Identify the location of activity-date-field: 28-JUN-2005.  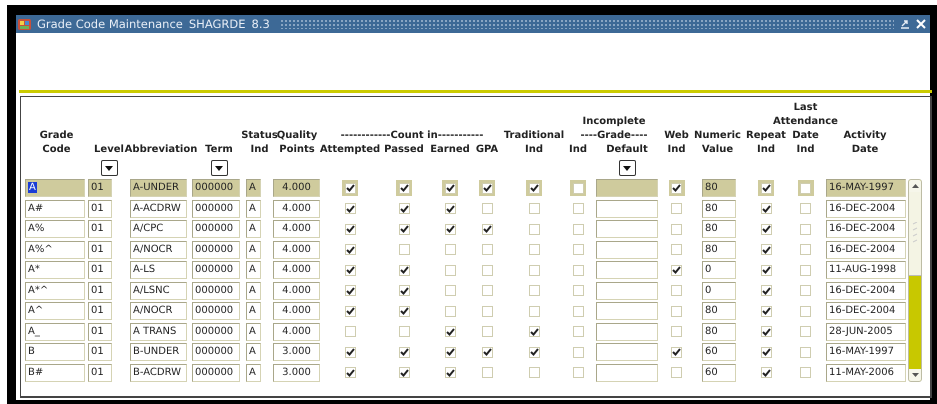
(866, 331).